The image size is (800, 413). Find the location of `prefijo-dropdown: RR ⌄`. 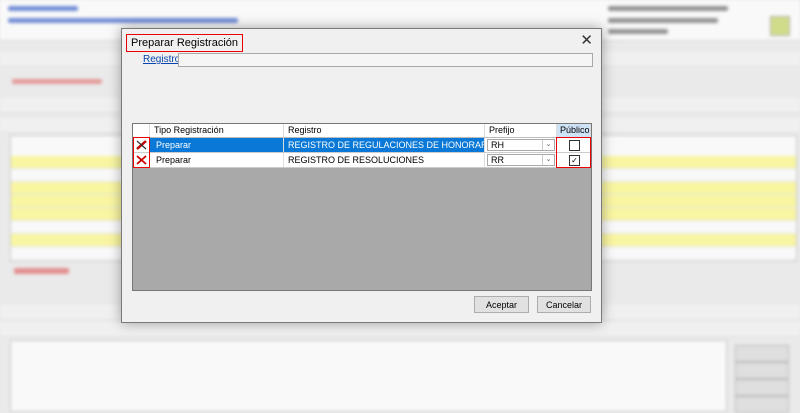

prefijo-dropdown: RR ⌄ is located at coordinates (521, 160).